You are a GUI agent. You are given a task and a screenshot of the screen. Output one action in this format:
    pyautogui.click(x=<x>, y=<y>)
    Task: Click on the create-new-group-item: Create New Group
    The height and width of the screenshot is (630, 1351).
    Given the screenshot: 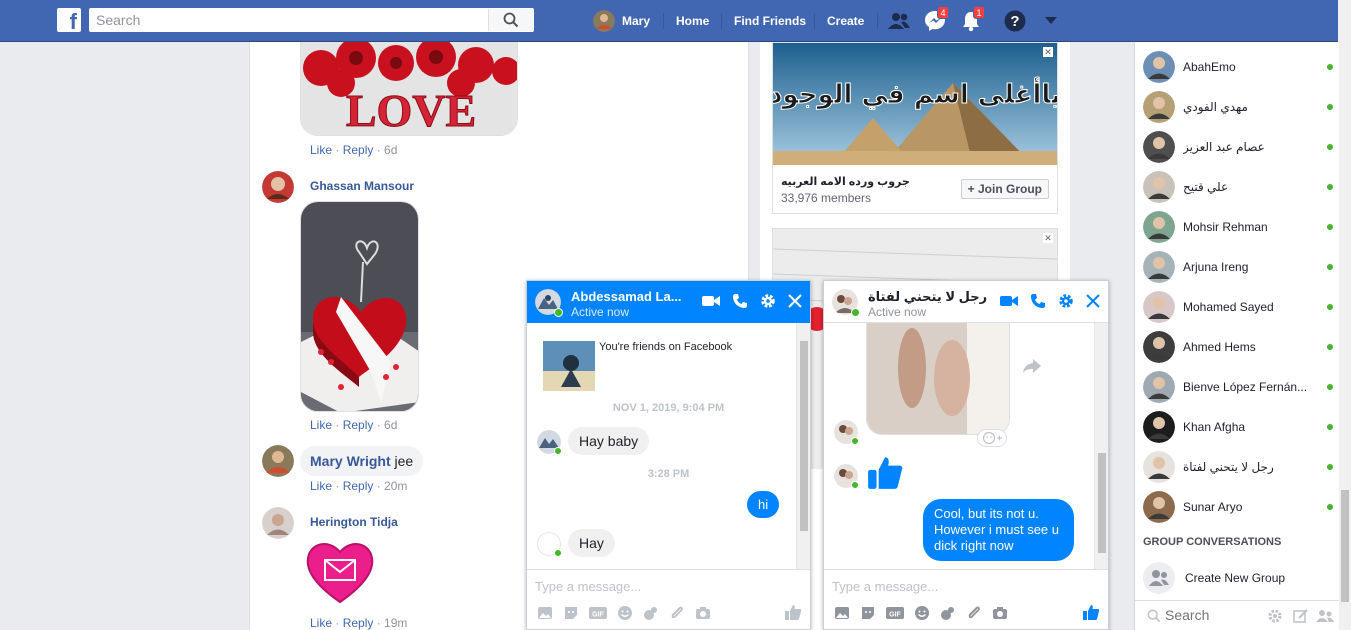 What is the action you would take?
    pyautogui.click(x=1241, y=578)
    